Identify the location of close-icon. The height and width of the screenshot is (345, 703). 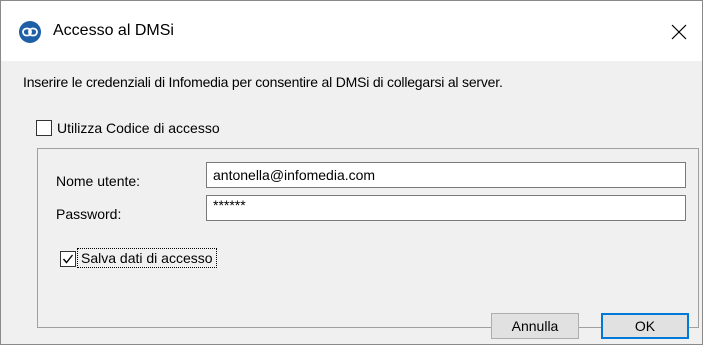
(679, 32).